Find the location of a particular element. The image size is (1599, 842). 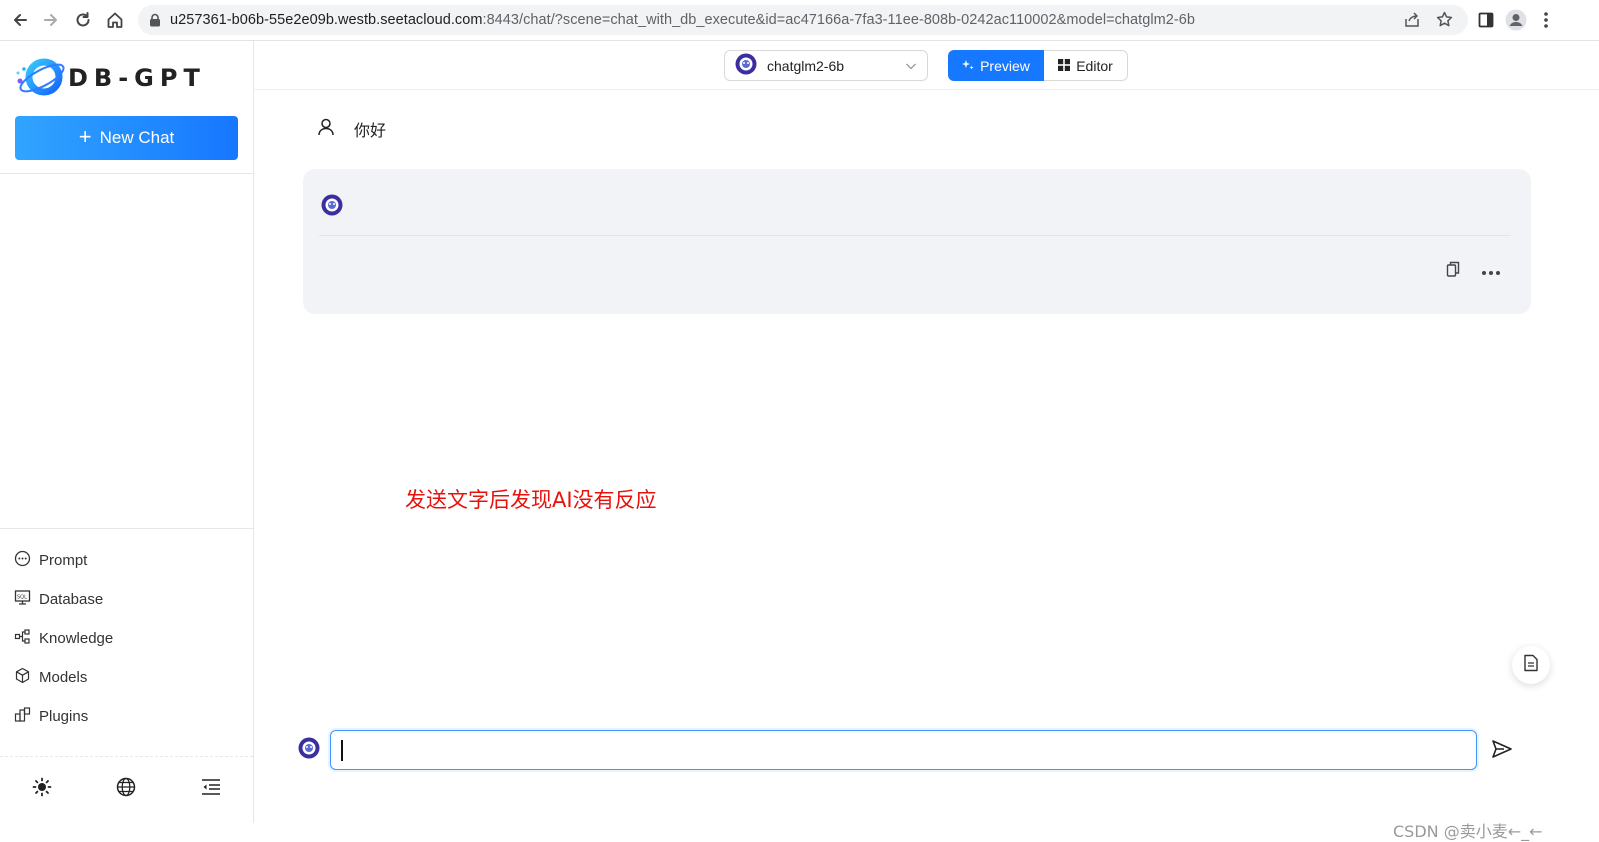

document-icon is located at coordinates (1531, 665).